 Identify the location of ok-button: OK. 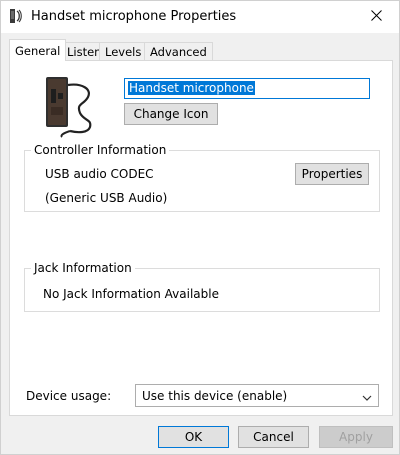
(193, 437).